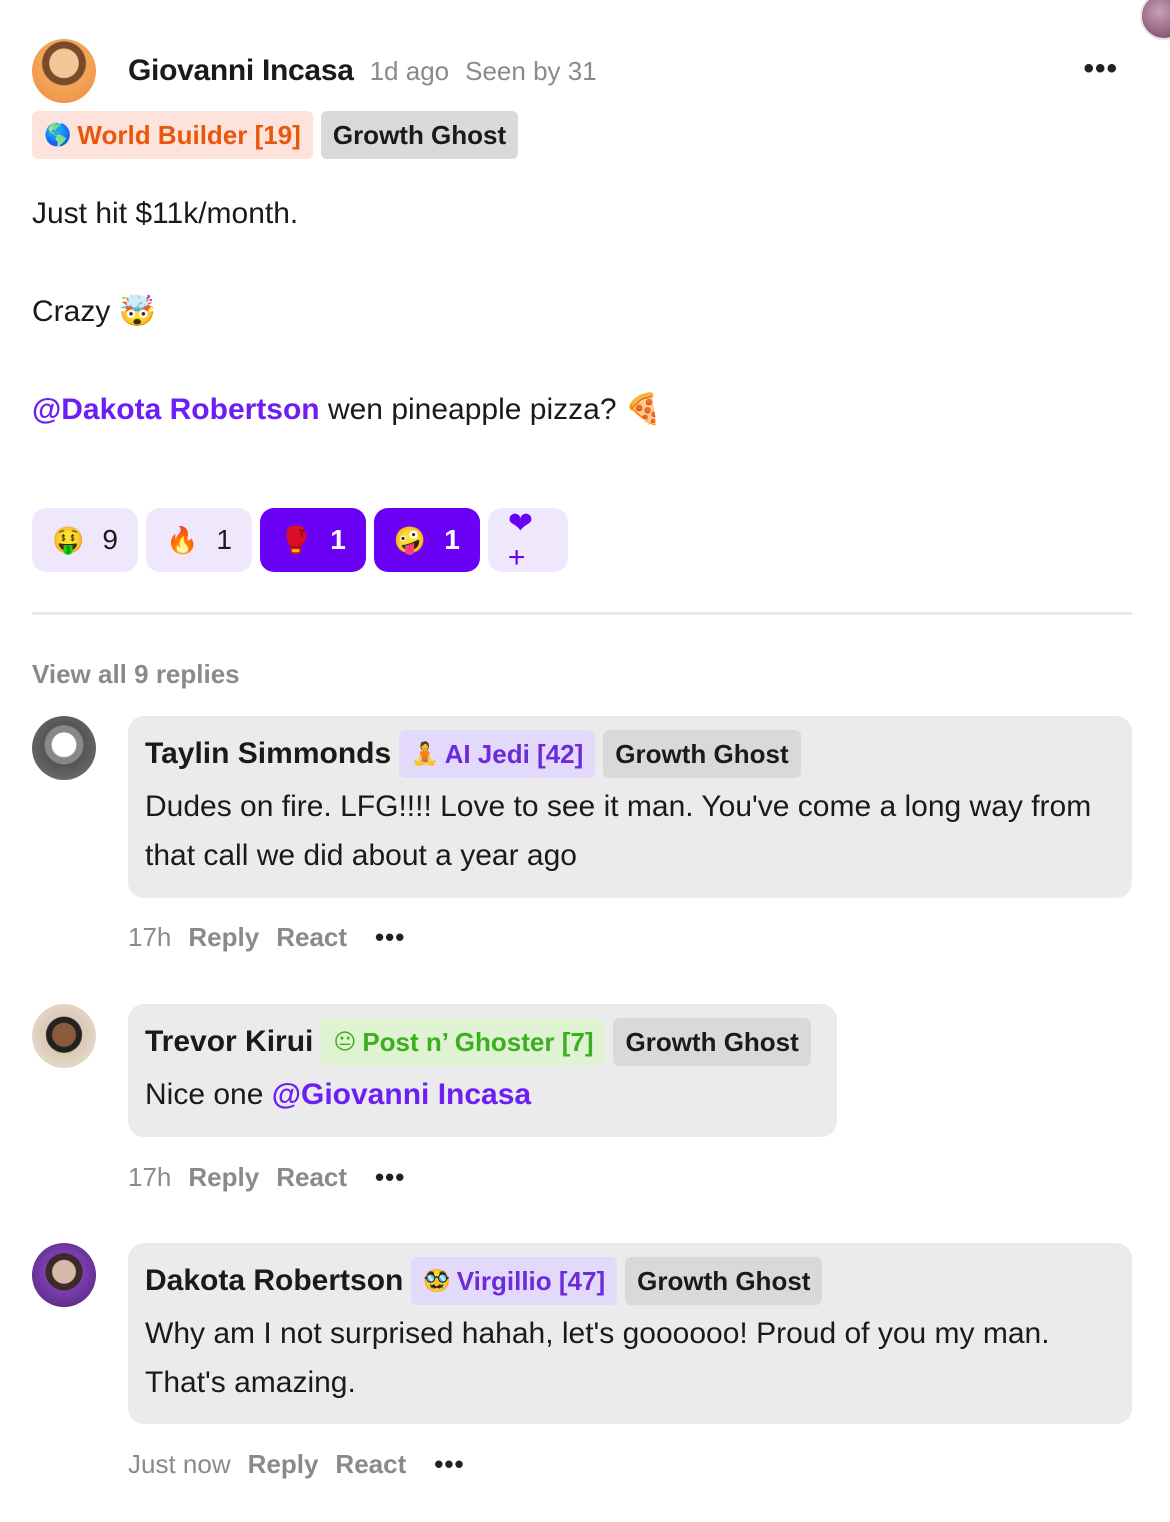  What do you see at coordinates (176, 409) in the screenshot?
I see `mention-link: @Dakota Robertson` at bounding box center [176, 409].